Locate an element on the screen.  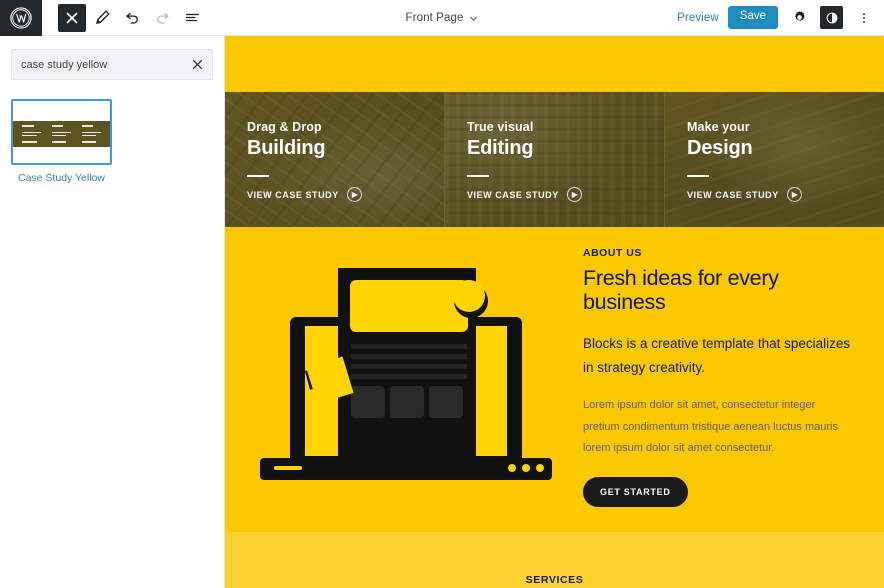
case-study-headline: Design is located at coordinates (720, 148).